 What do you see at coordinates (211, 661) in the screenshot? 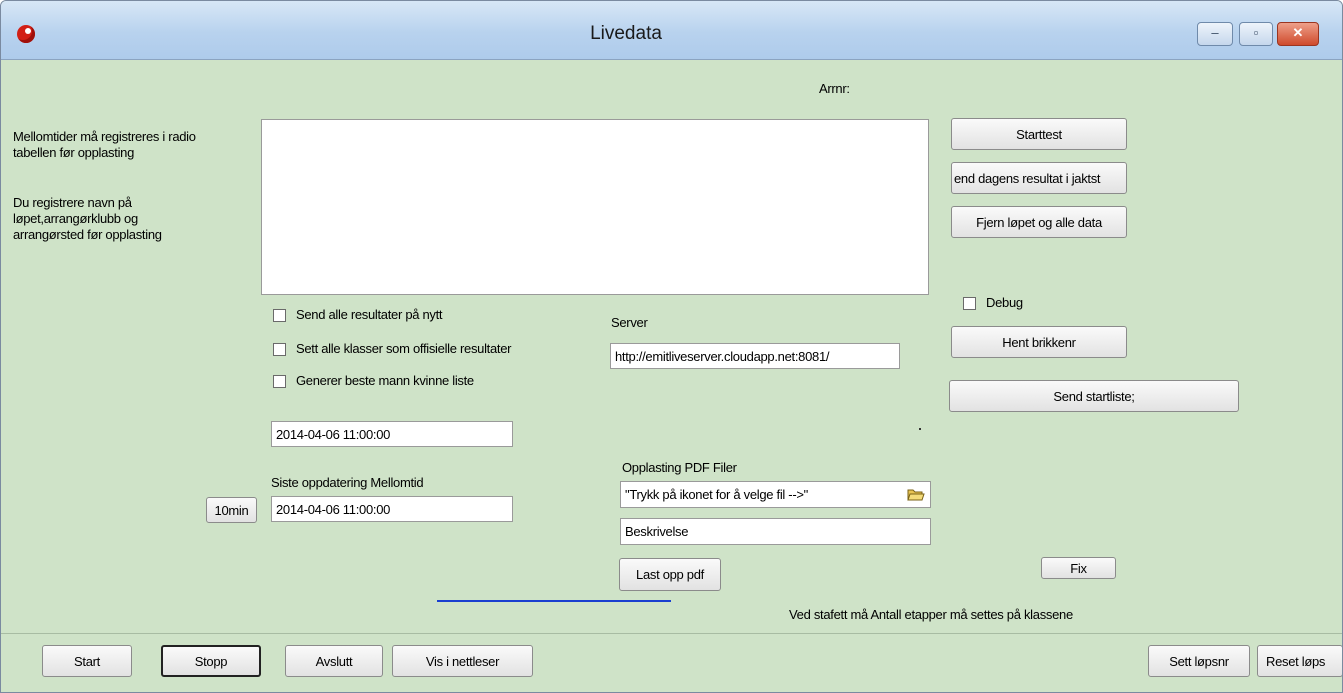
I see `stopp-button: Stopp` at bounding box center [211, 661].